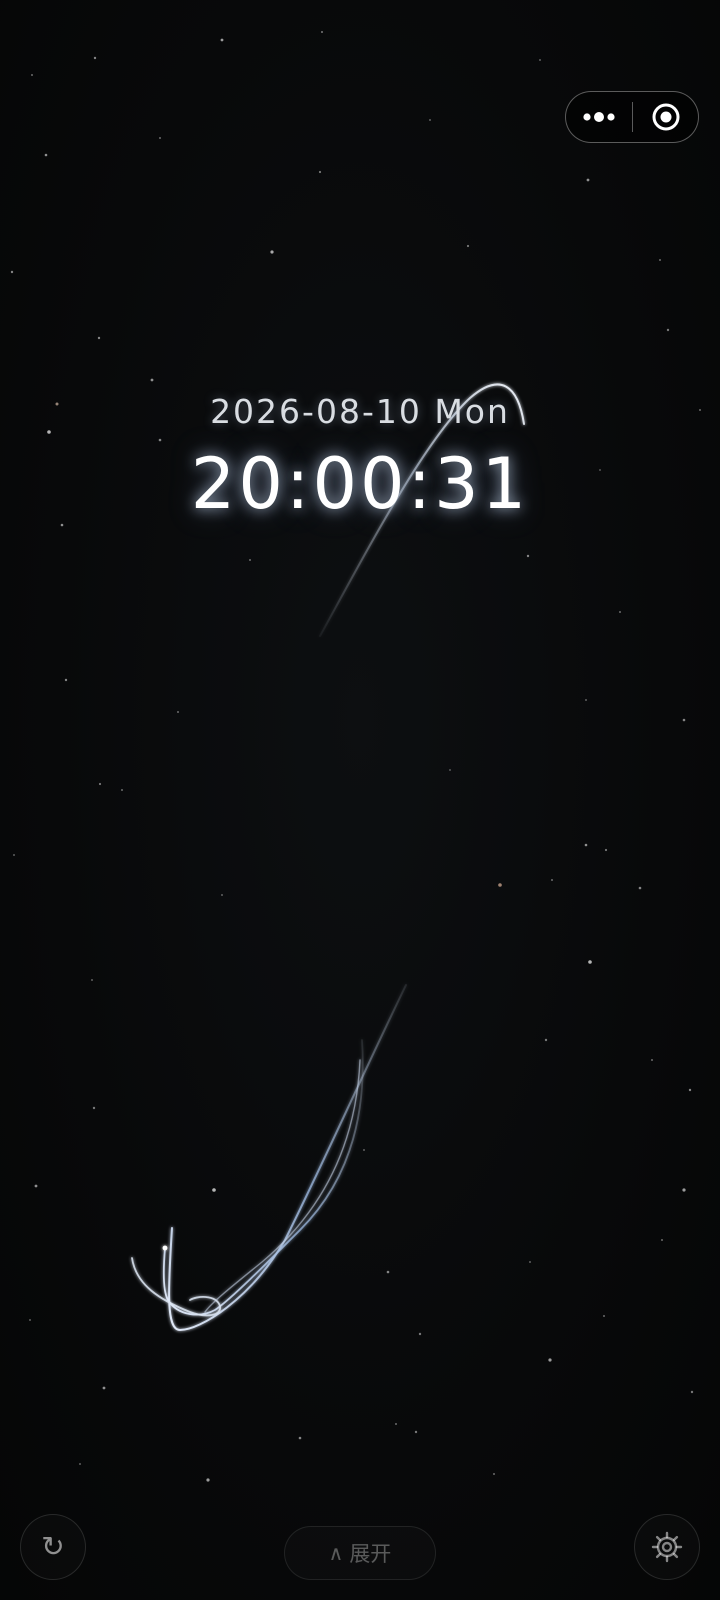 The width and height of the screenshot is (720, 1600). What do you see at coordinates (269, 1158) in the screenshot?
I see `comet-trail-lower` at bounding box center [269, 1158].